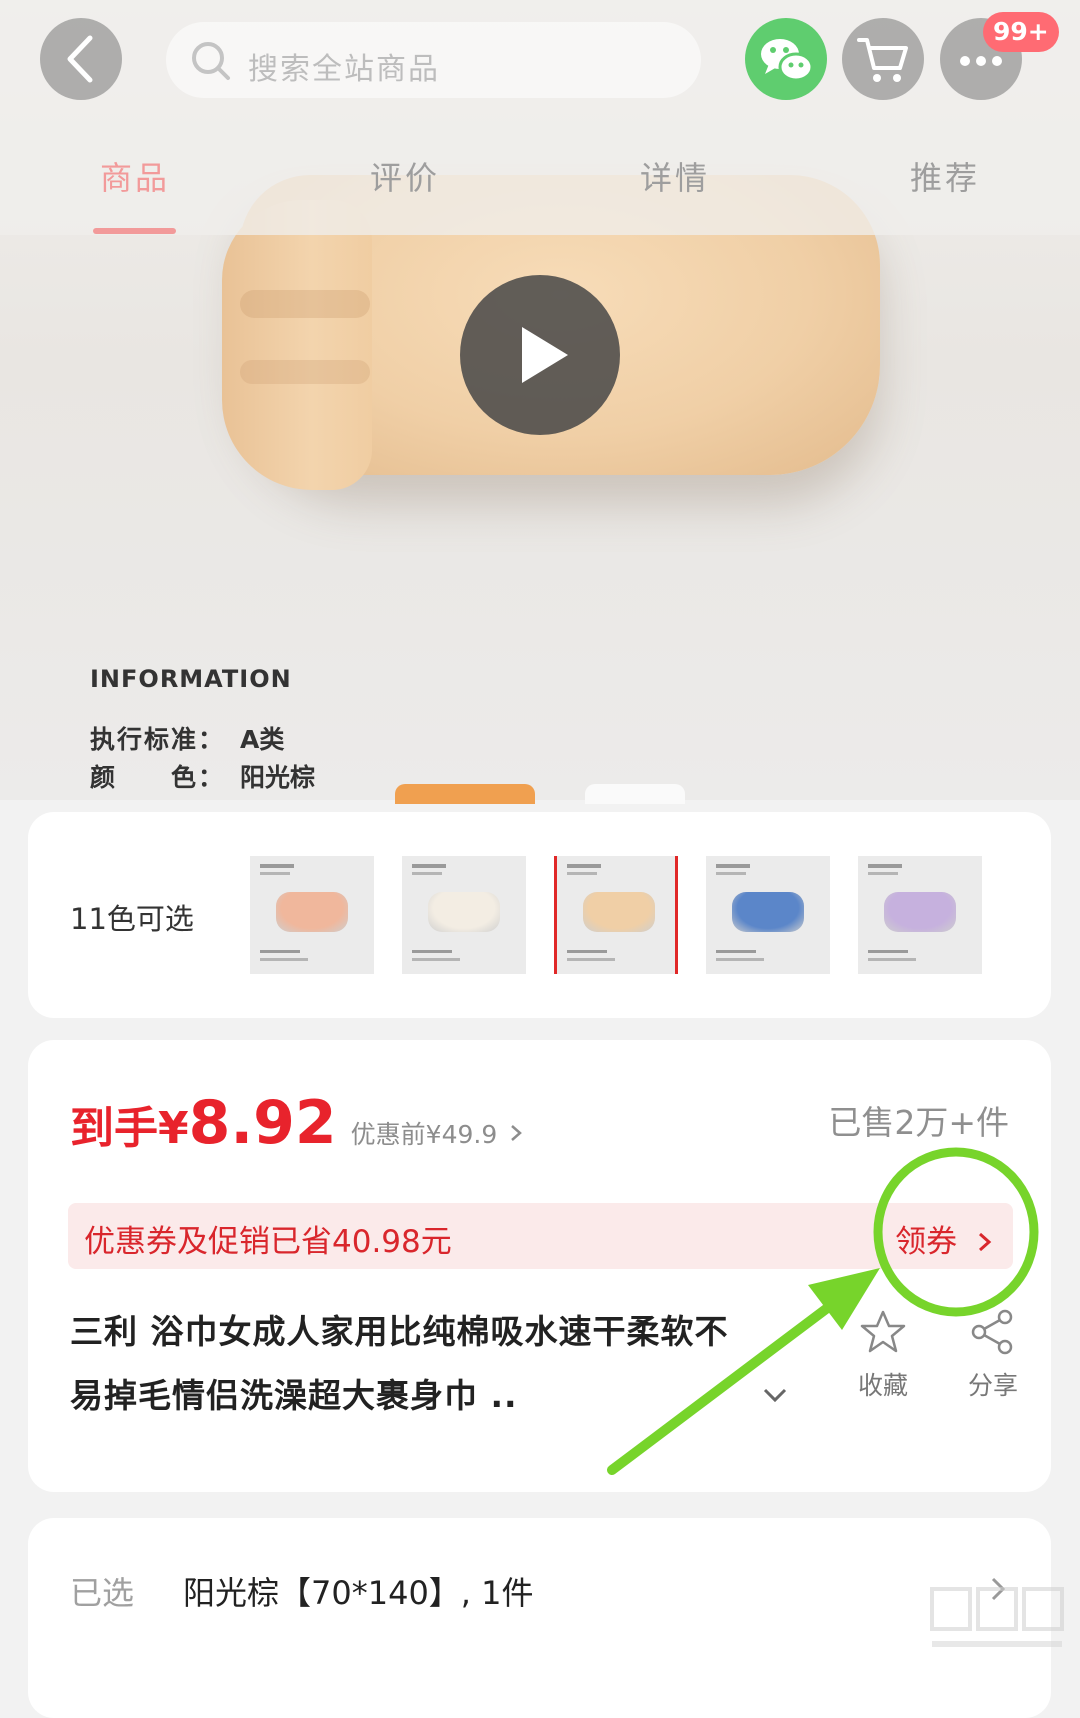  I want to click on info-value: 阳光棕, so click(278, 777).